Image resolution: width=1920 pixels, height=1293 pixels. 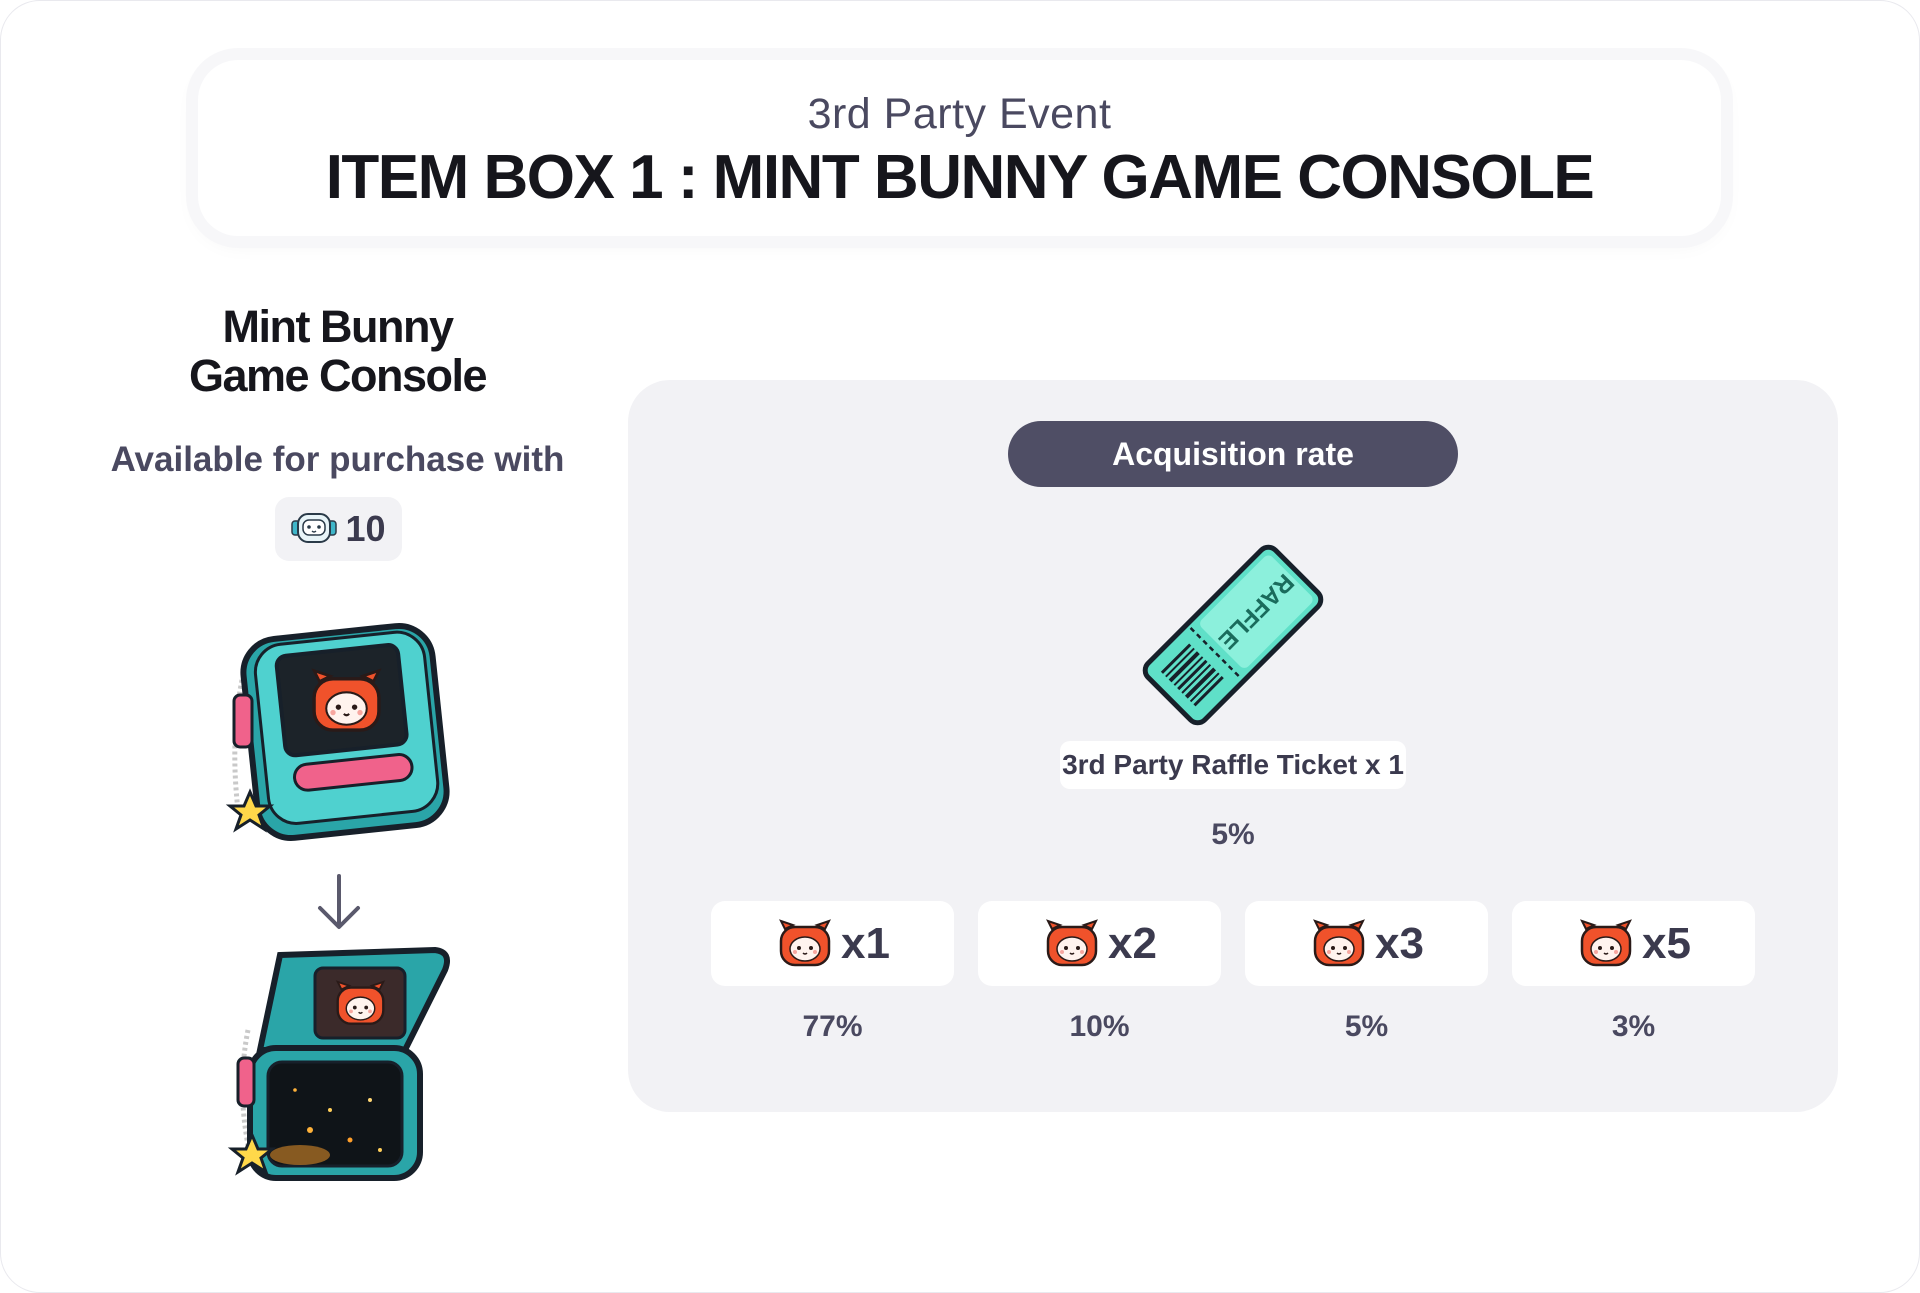 I want to click on bunny-x3-card: x3, so click(x=1366, y=943).